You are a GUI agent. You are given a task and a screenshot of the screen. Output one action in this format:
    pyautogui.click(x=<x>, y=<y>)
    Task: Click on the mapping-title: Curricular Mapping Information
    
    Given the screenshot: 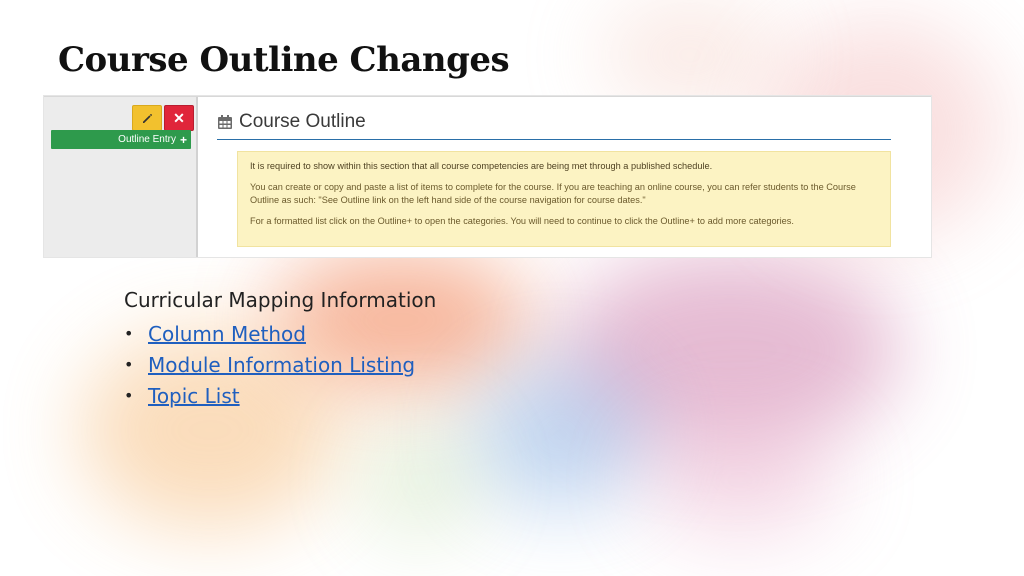 What is the action you would take?
    pyautogui.click(x=280, y=300)
    